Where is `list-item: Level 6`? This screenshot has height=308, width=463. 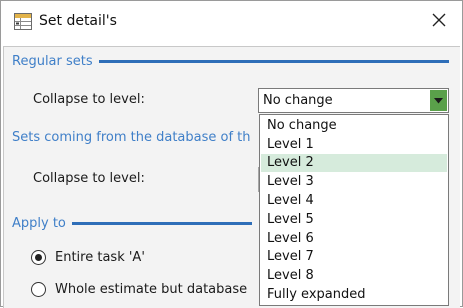
list-item: Level 6 is located at coordinates (354, 239).